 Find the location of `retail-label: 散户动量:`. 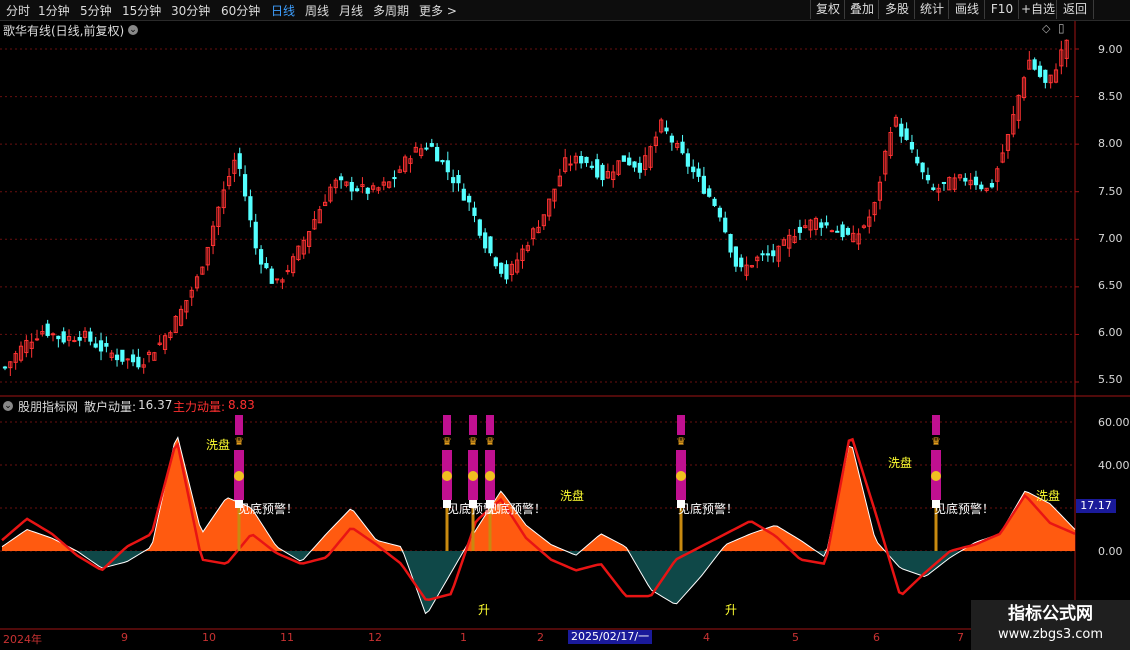

retail-label: 散户动量: is located at coordinates (110, 407).